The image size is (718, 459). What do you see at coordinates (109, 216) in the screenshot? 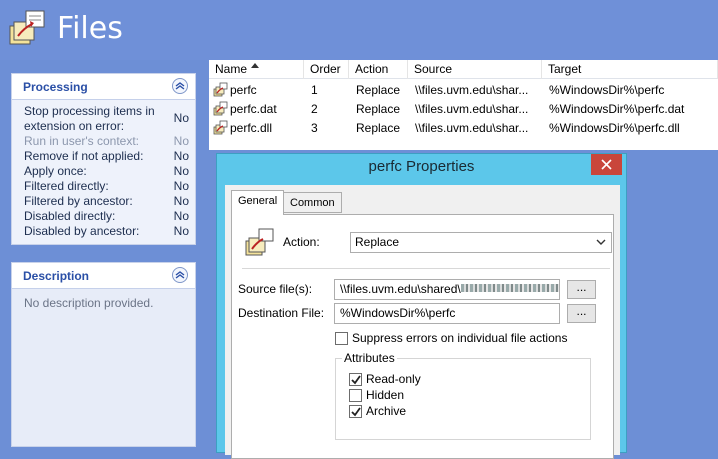
I see `processing-row: Disabled directly: No` at bounding box center [109, 216].